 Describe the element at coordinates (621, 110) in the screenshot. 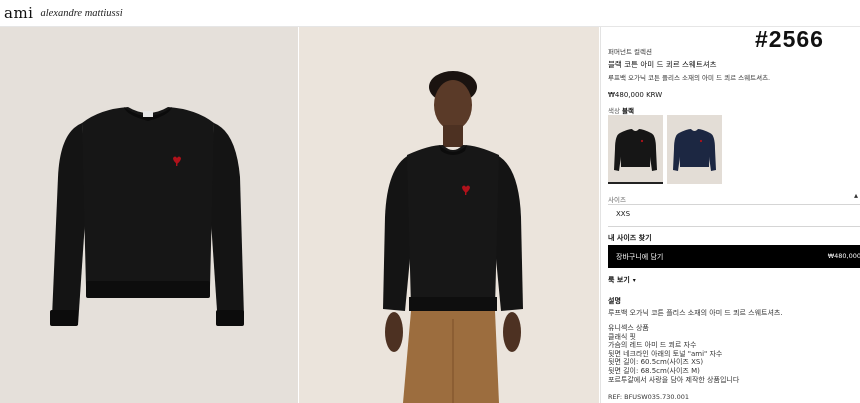

I see `color-label: 색상 블랙` at that location.